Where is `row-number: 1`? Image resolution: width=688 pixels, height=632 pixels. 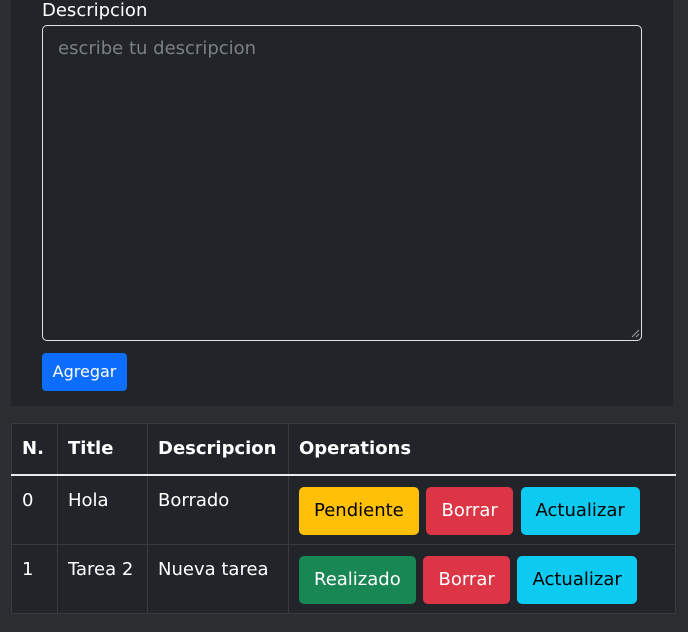
row-number: 1 is located at coordinates (34, 578).